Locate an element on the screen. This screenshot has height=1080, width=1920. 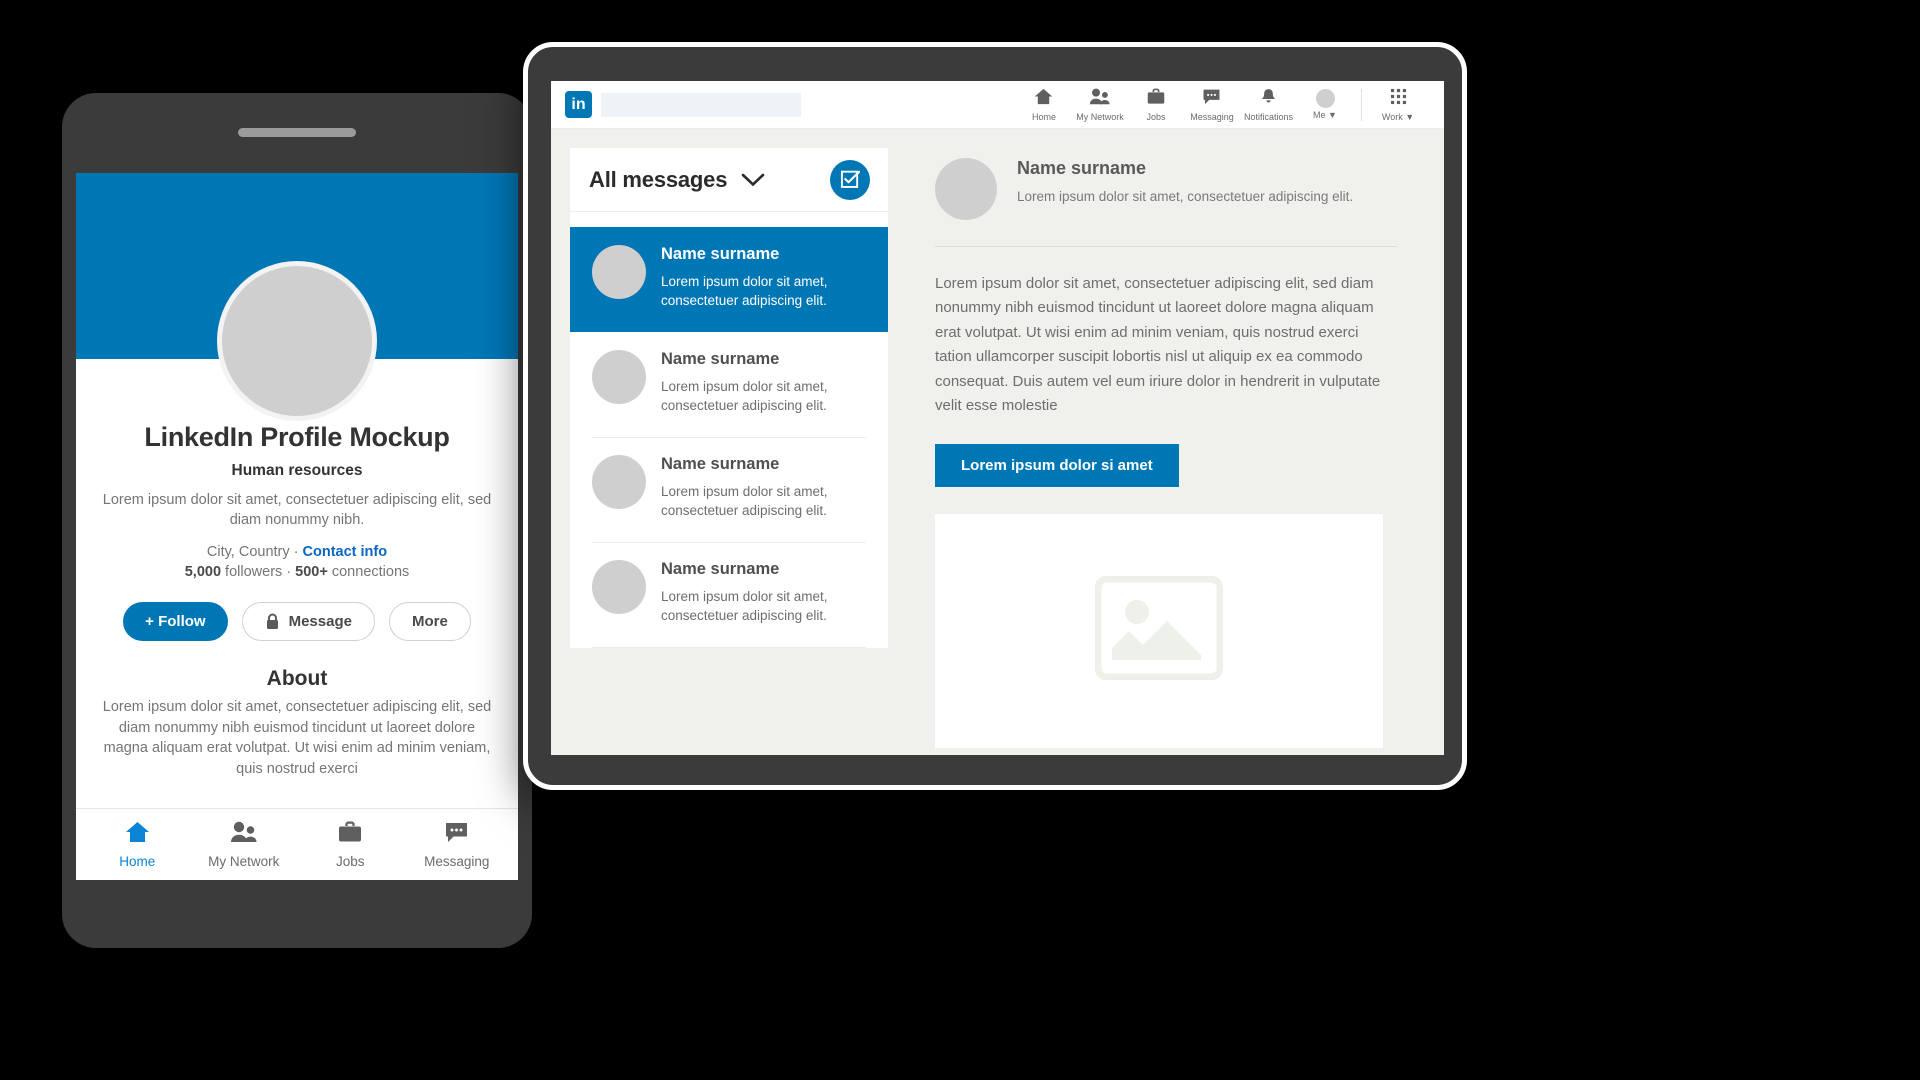
nav-label-my-network: My Network is located at coordinates (244, 861).